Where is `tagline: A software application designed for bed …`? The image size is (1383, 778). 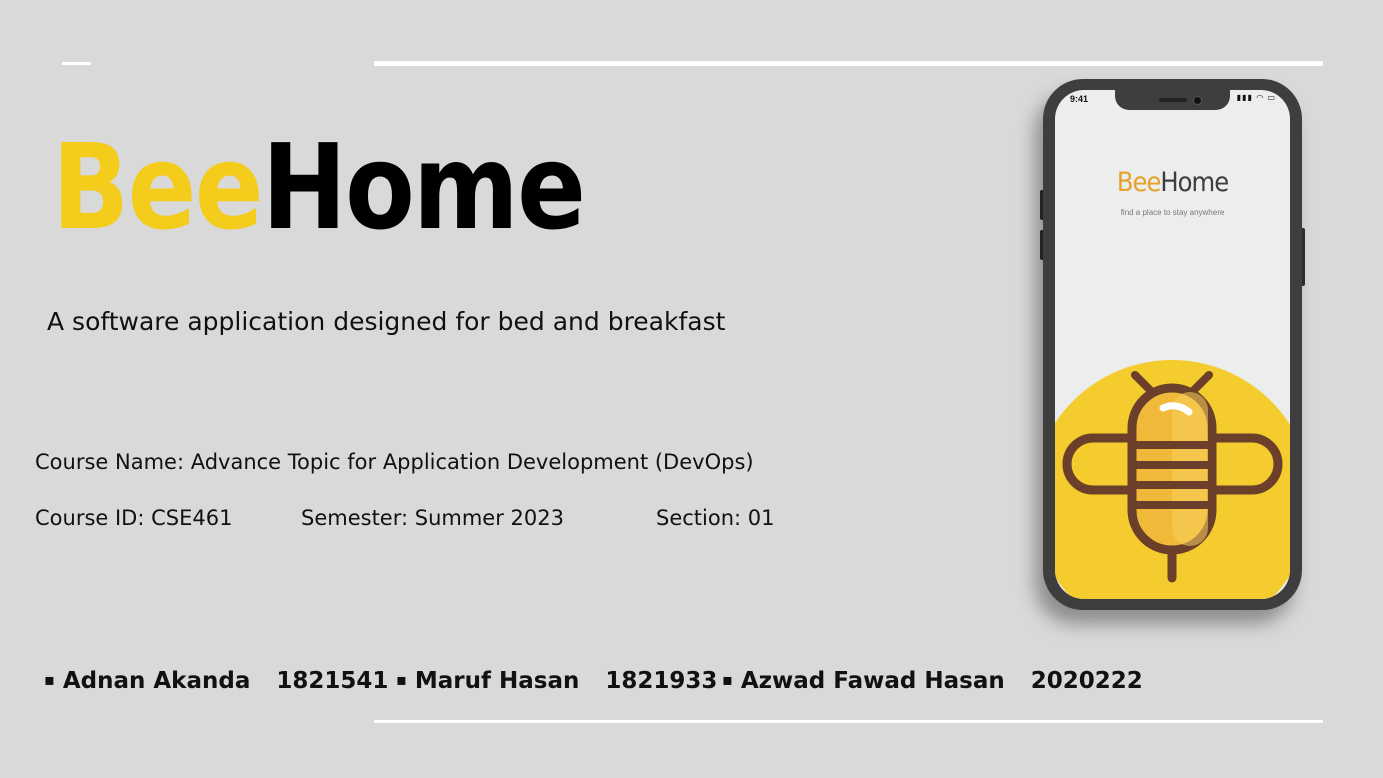
tagline: A software application designed for bed … is located at coordinates (386, 321).